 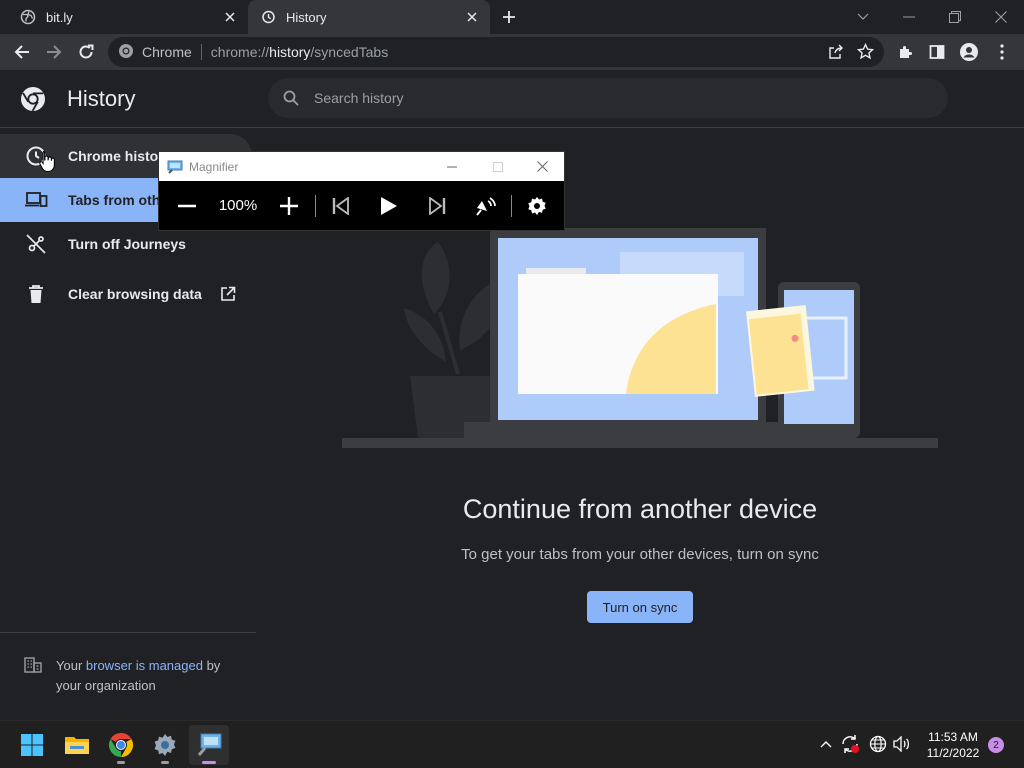 I want to click on windows-taskbar: 11:53 AM 11/2/2022 2, so click(x=512, y=744).